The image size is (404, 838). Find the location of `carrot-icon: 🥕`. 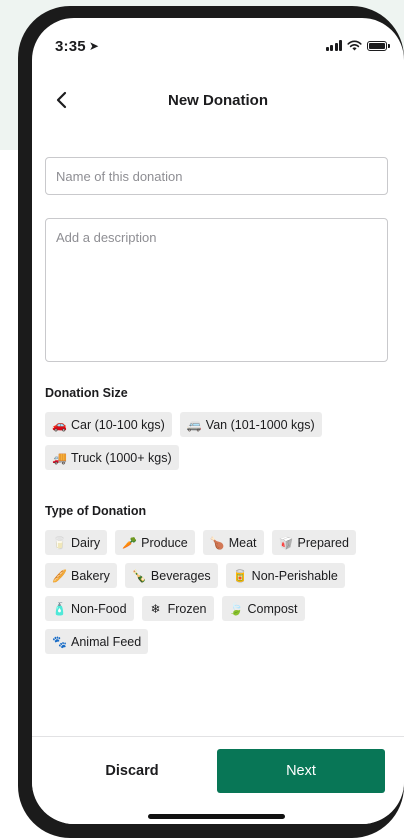

carrot-icon: 🥕 is located at coordinates (130, 542).